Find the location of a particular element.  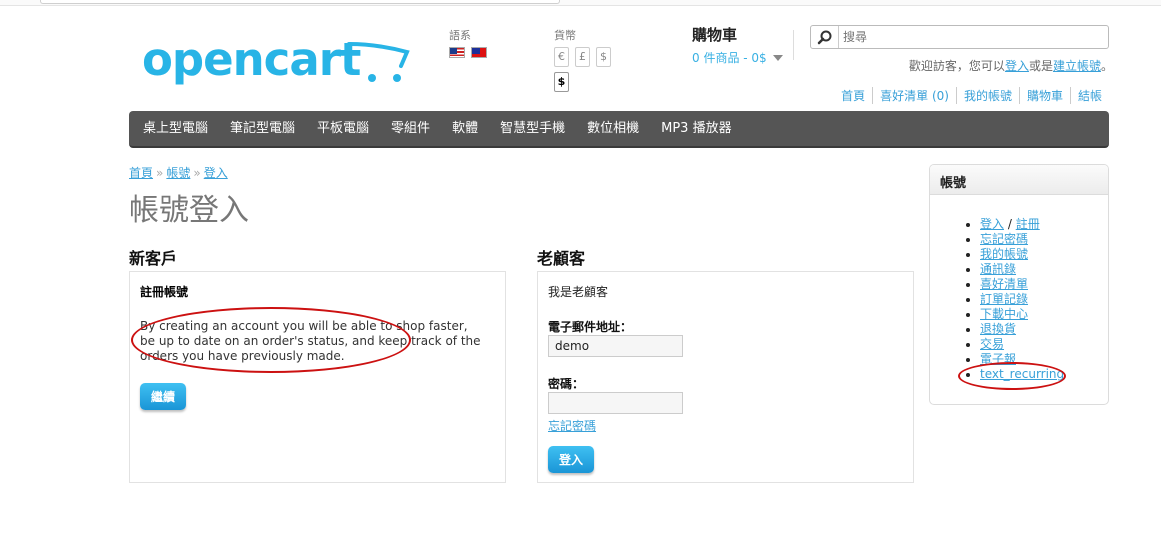

welcome-message: 歡迎訪客，您可以登入或是建立帳號。 is located at coordinates (1011, 65).